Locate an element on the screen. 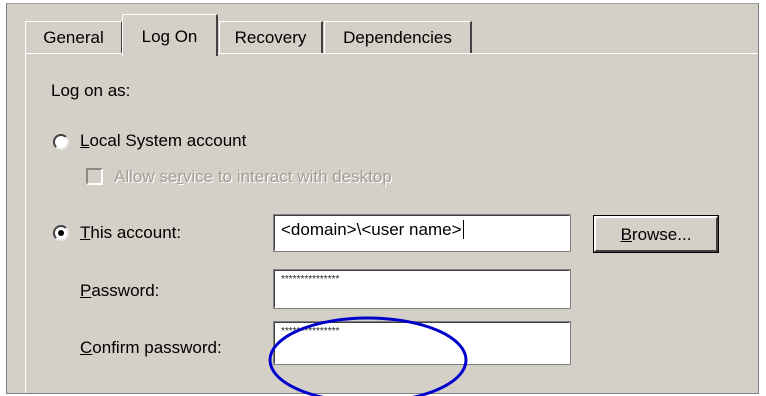 The height and width of the screenshot is (396, 766). password-label: Password: is located at coordinates (120, 290).